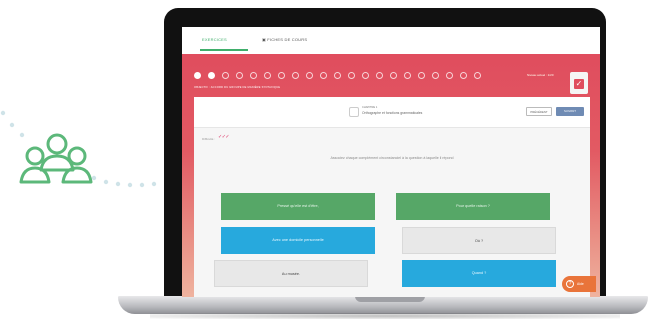 The image size is (658, 331). What do you see at coordinates (56, 158) in the screenshot?
I see `people-group-icon` at bounding box center [56, 158].